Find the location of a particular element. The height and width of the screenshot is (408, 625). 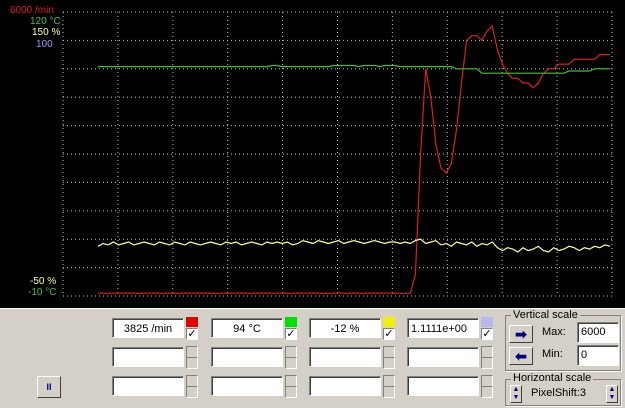

horizontal-scale-title: Horizontal scale is located at coordinates (552, 378).